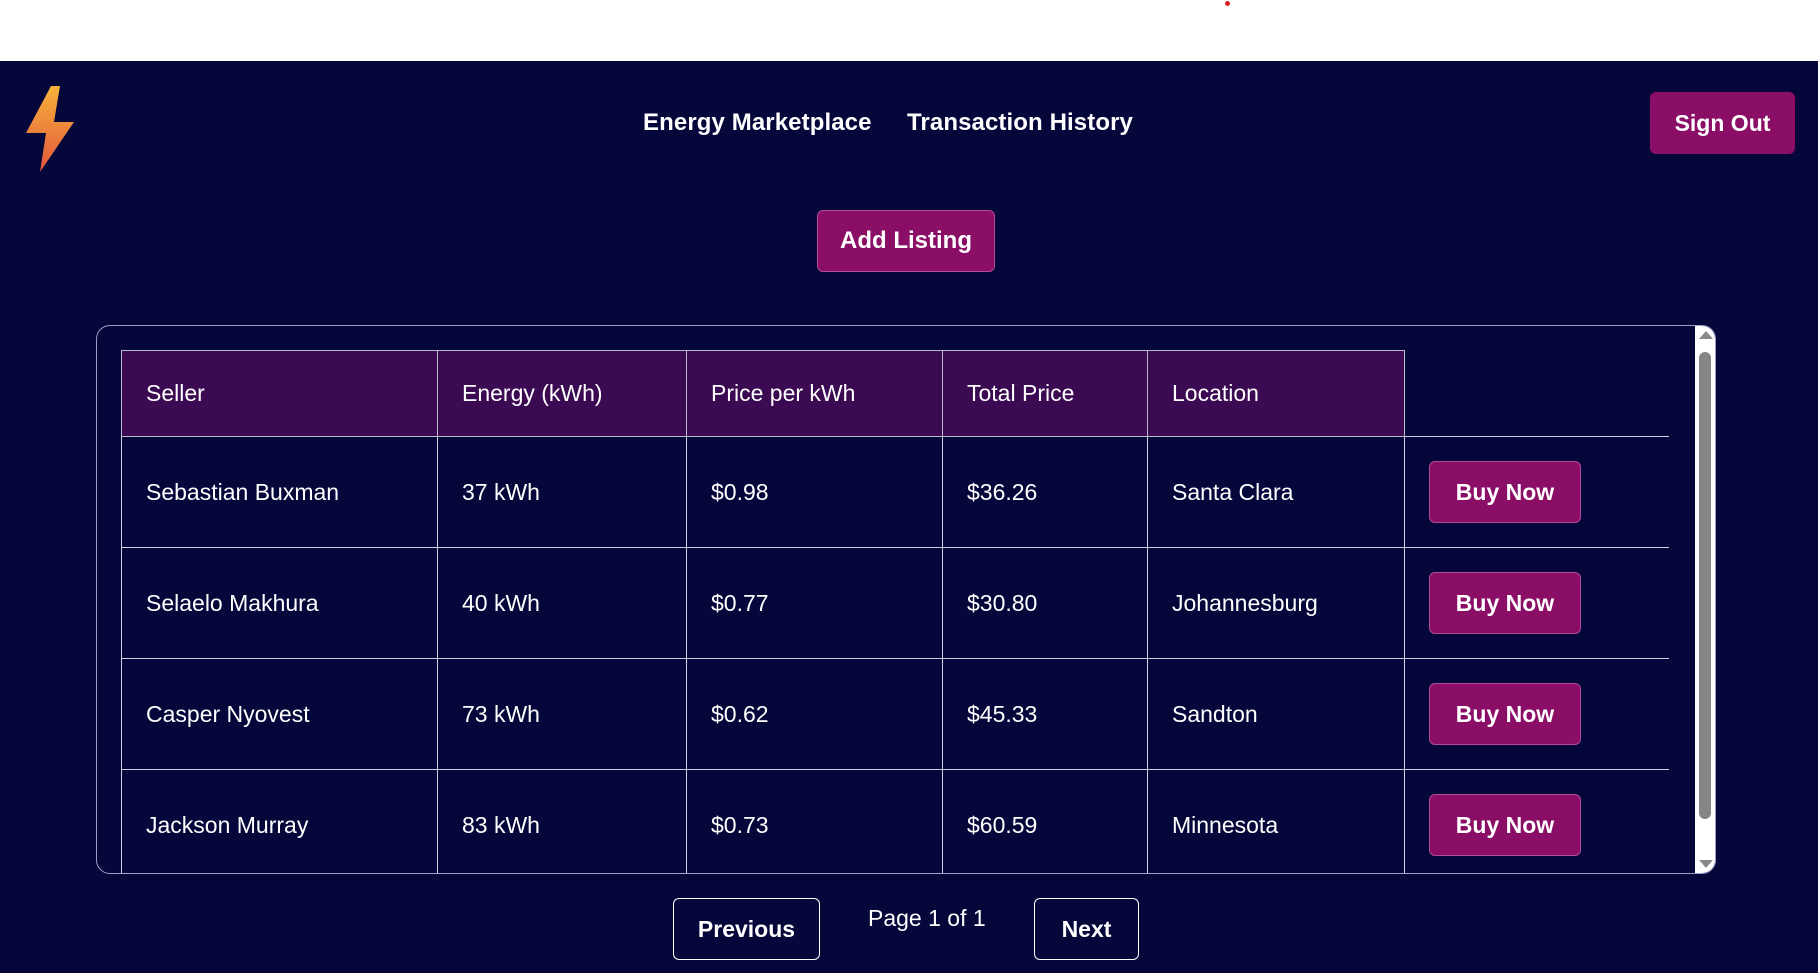 Image resolution: width=1818 pixels, height=973 pixels. I want to click on nav-transaction-history: Transaction History, so click(1020, 123).